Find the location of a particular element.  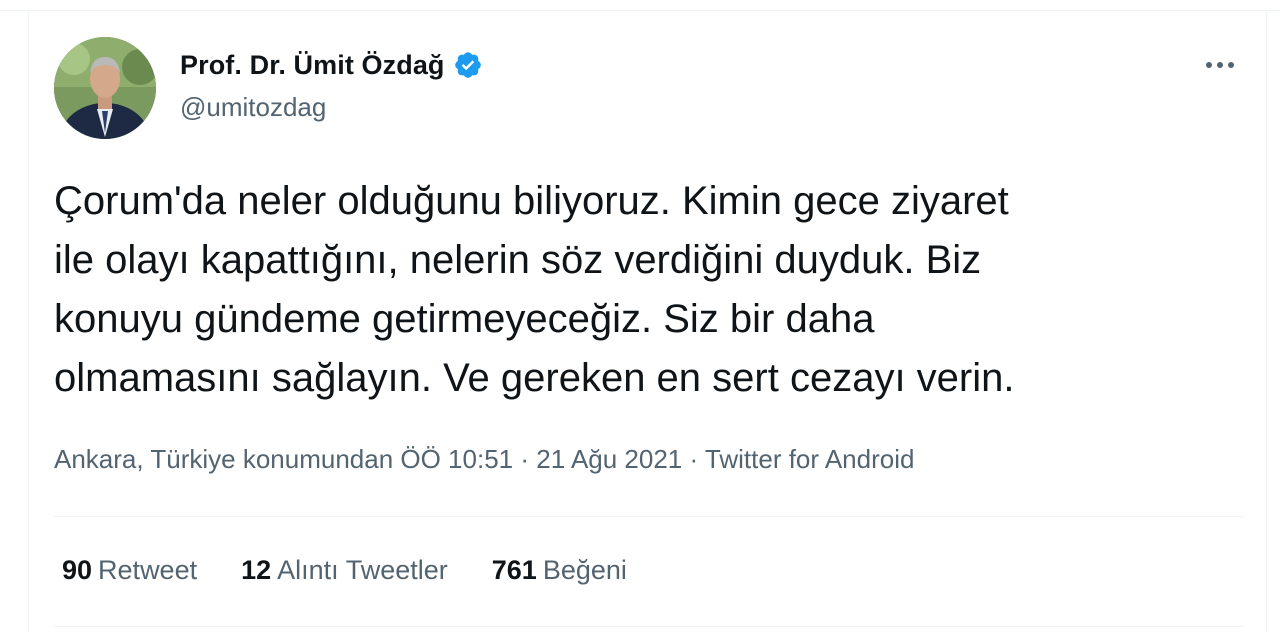

right-border is located at coordinates (1266, 321).